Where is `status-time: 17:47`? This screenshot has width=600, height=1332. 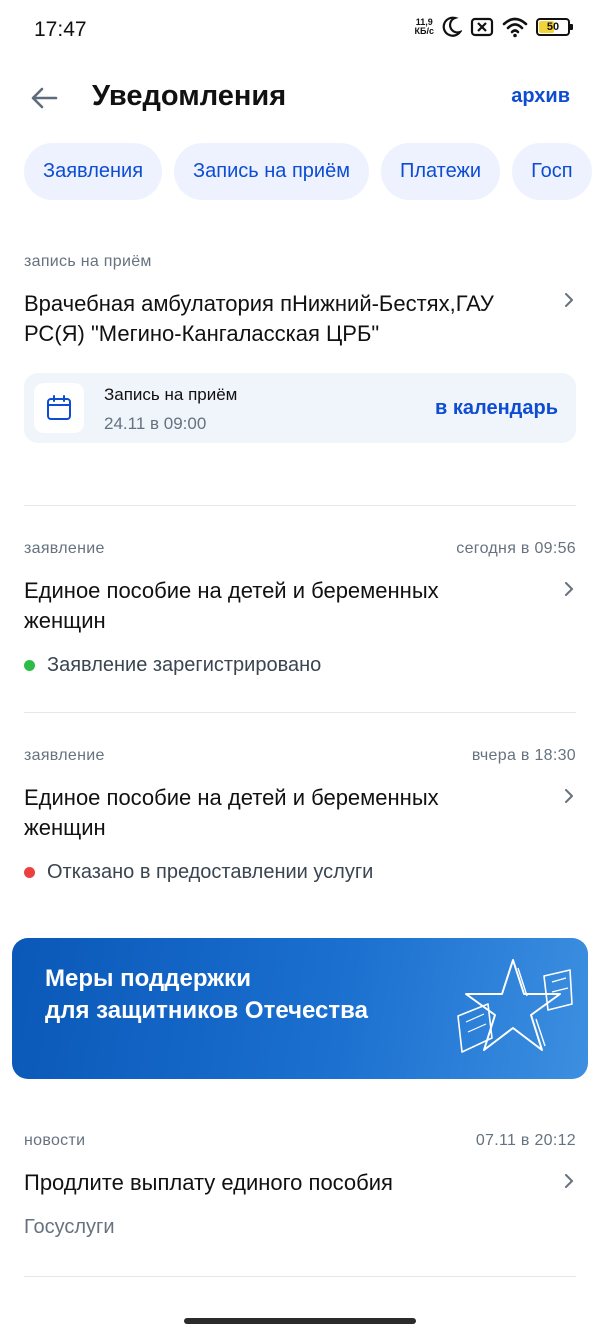
status-time: 17:47 is located at coordinates (60, 29).